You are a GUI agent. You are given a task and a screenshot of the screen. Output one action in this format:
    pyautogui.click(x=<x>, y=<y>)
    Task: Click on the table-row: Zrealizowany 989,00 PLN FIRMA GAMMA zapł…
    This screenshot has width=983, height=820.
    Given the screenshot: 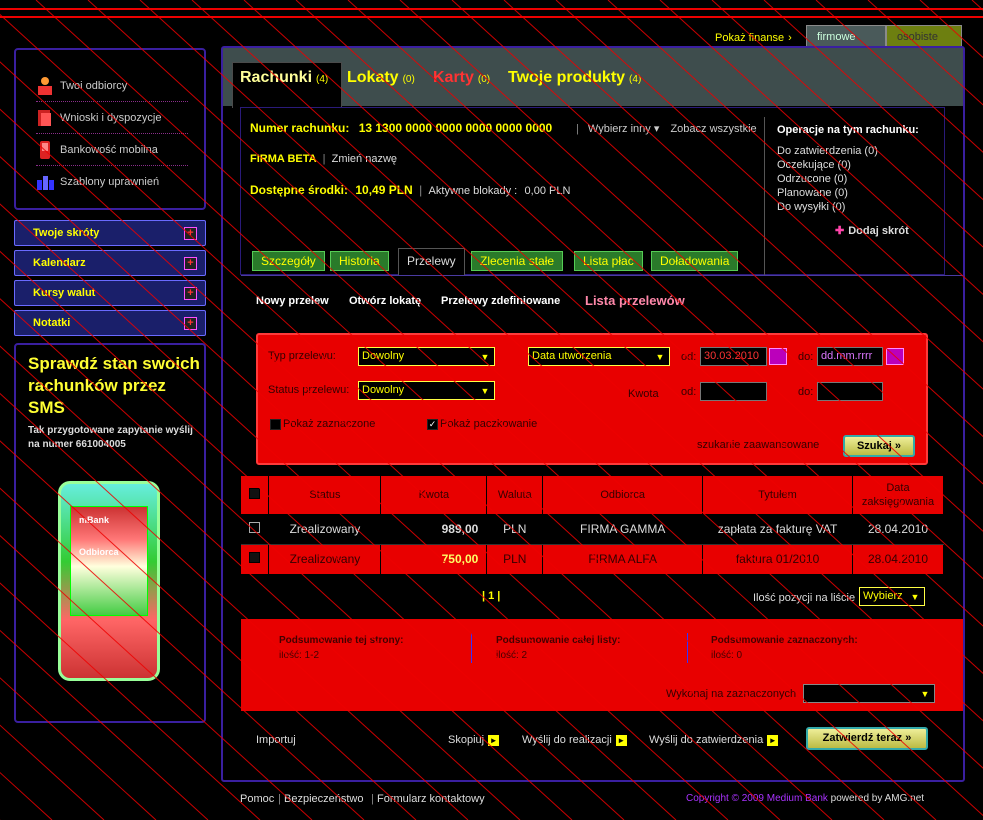 What is the action you would take?
    pyautogui.click(x=593, y=529)
    